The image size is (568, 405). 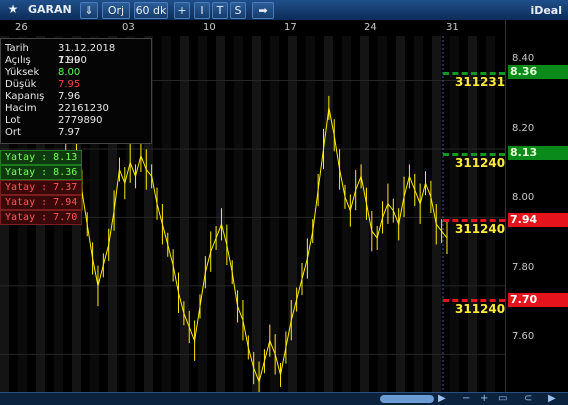 What do you see at coordinates (60, 54) in the screenshot?
I see `info-row-date: Tarih 31.12.2018 11:00` at bounding box center [60, 54].